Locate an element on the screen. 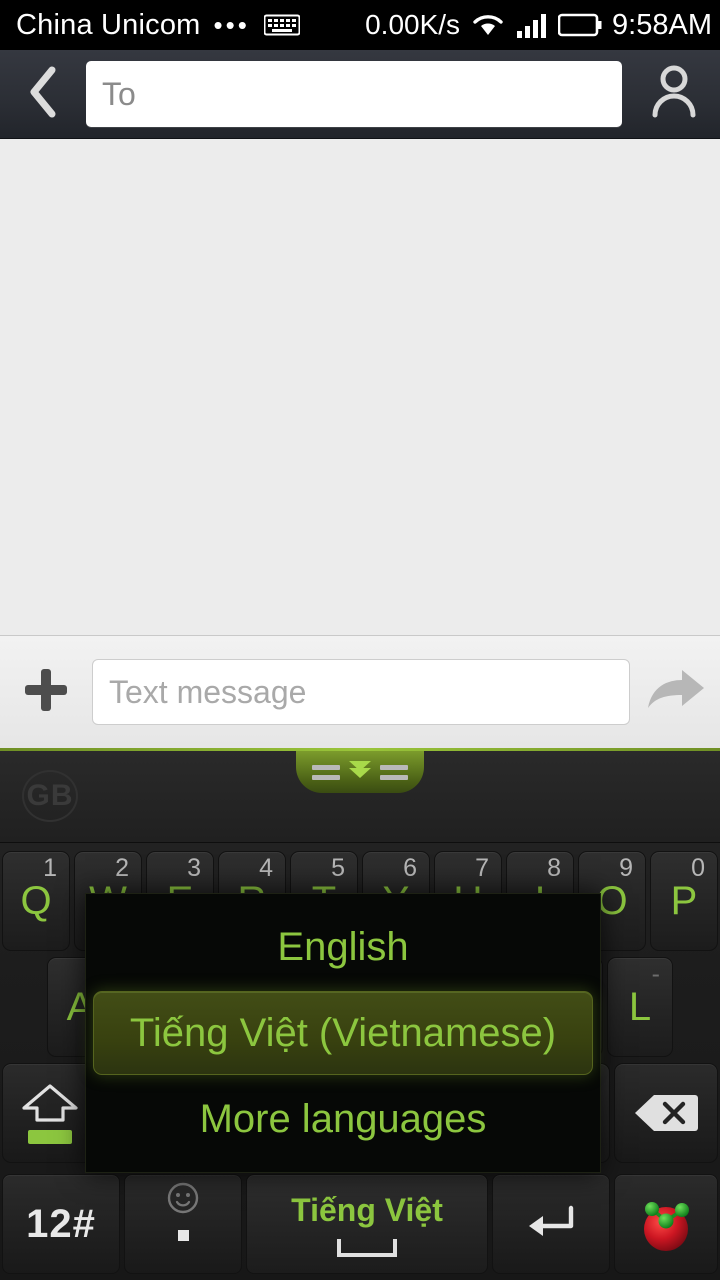 Image resolution: width=720 pixels, height=1280 pixels. key-hint: 6 is located at coordinates (410, 868).